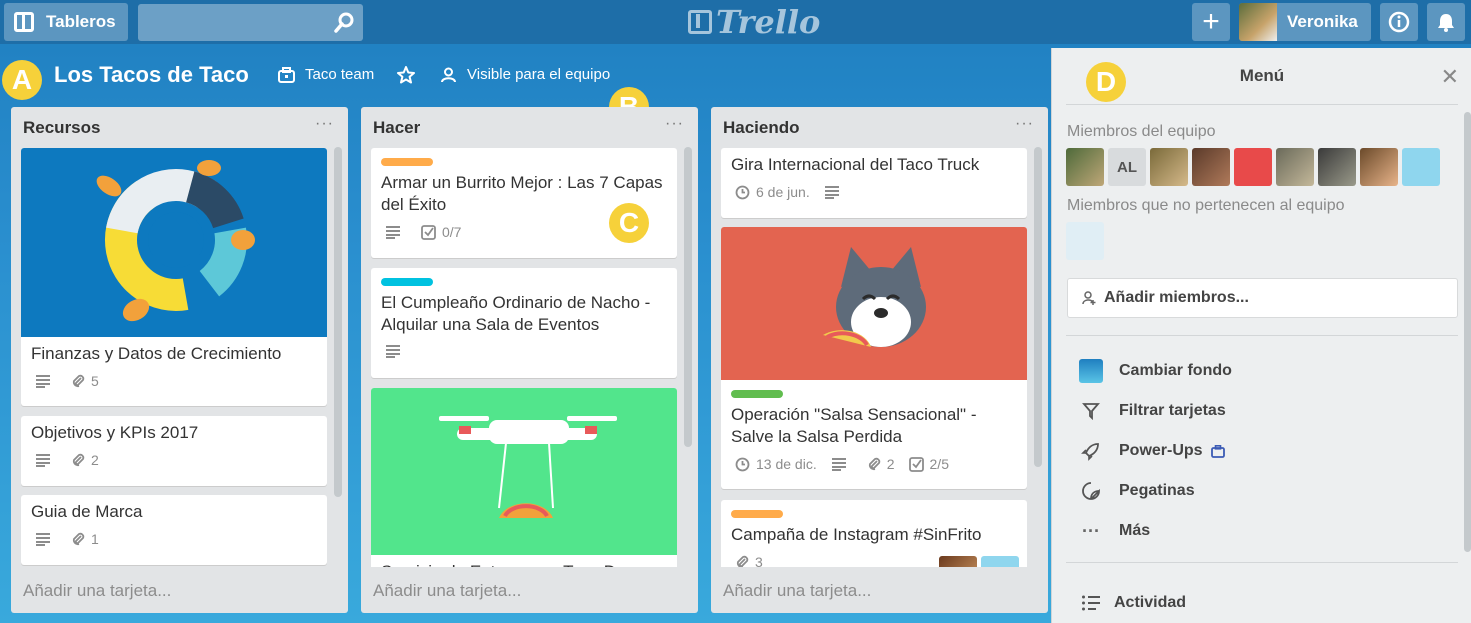 This screenshot has width=1471, height=623. Describe the element at coordinates (1152, 411) in the screenshot. I see `menu-item-filter-cards: Filtrar tarjetas` at that location.